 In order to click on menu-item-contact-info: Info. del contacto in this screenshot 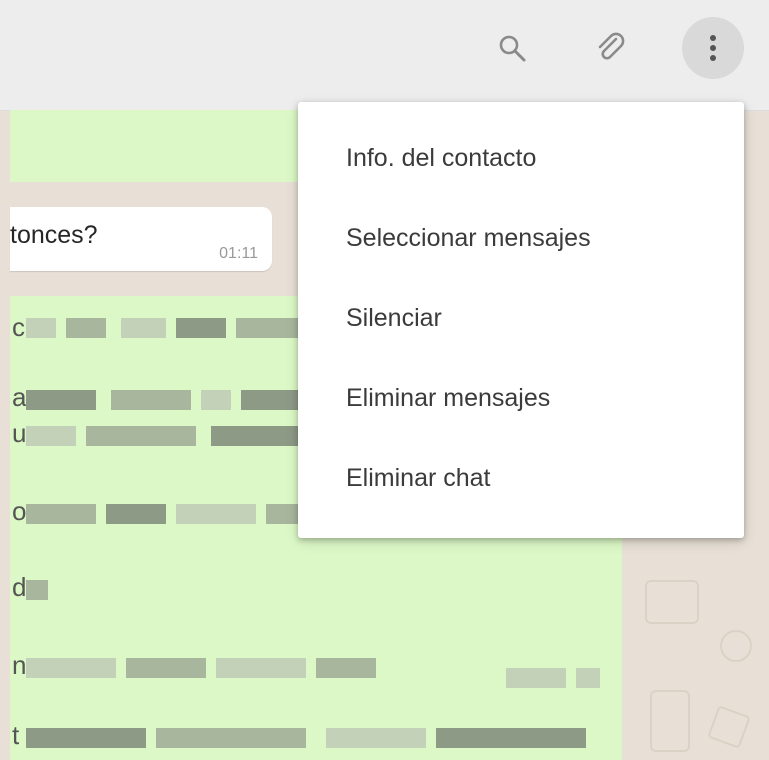, I will do `click(521, 158)`.